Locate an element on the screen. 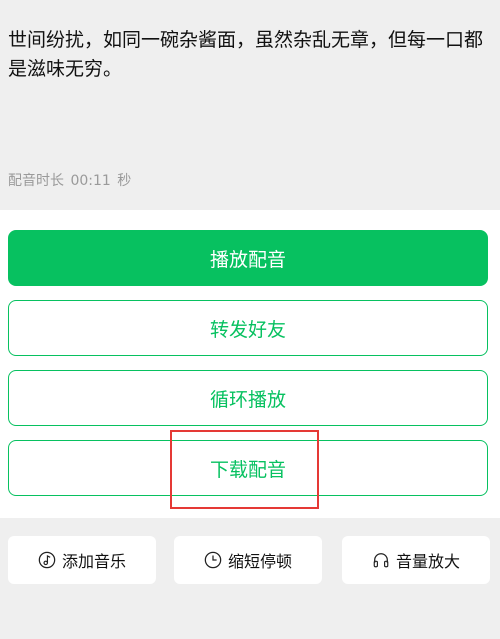 This screenshot has height=639, width=500. play-voiceover-label: 播放配音 is located at coordinates (247, 259).